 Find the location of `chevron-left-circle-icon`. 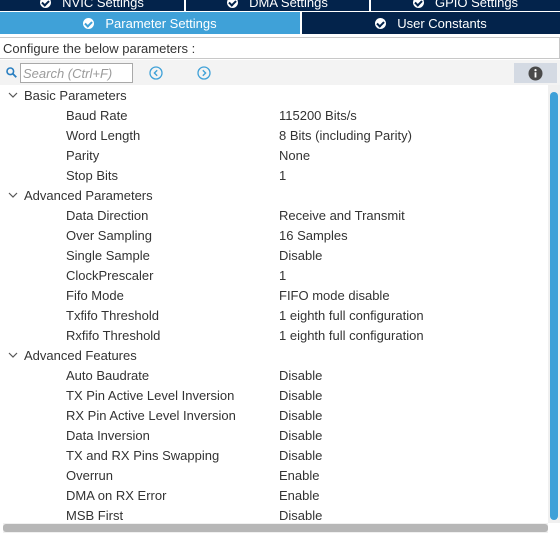

chevron-left-circle-icon is located at coordinates (156, 73).